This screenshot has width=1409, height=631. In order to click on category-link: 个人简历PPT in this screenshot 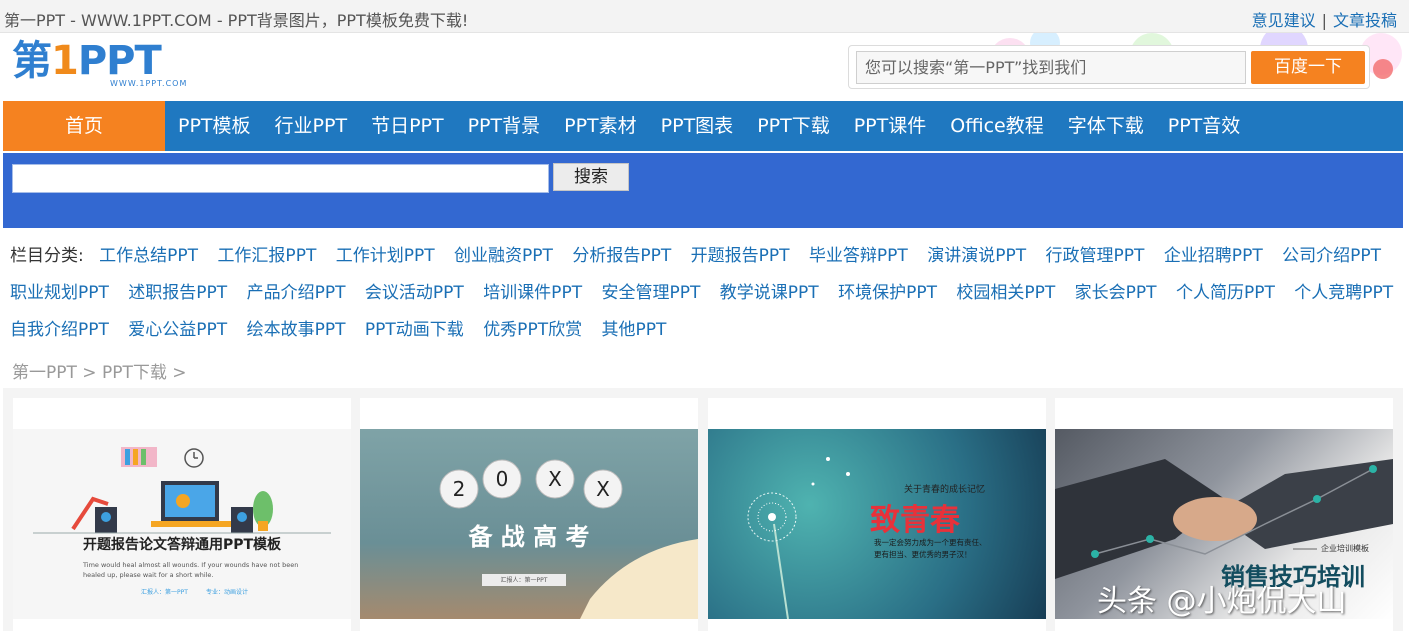, I will do `click(1225, 293)`.